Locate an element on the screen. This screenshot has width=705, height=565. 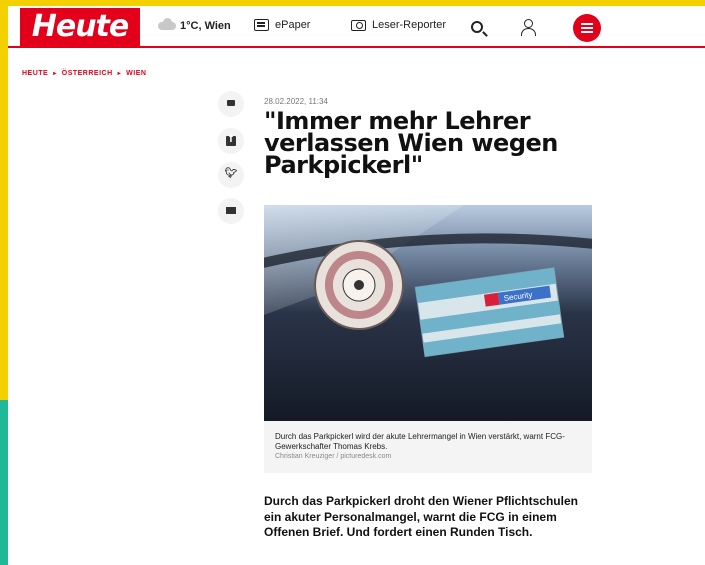
cloud-icon is located at coordinates (167, 24).